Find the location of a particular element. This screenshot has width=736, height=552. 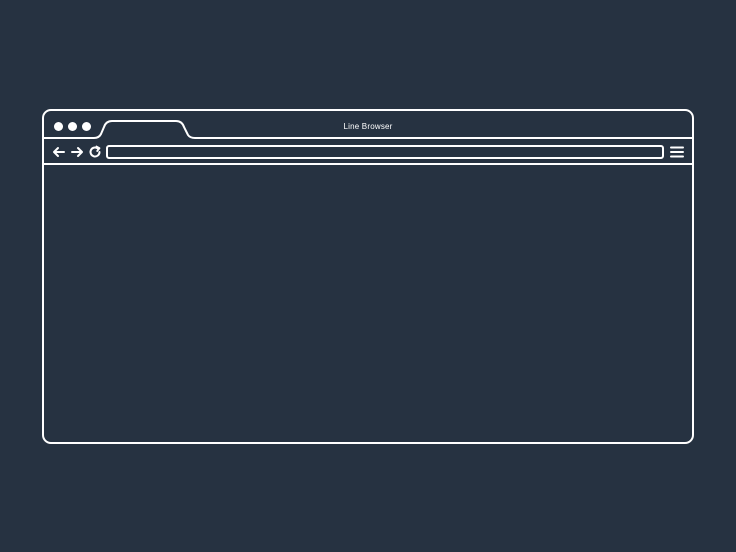

tab-outline is located at coordinates (368, 129).